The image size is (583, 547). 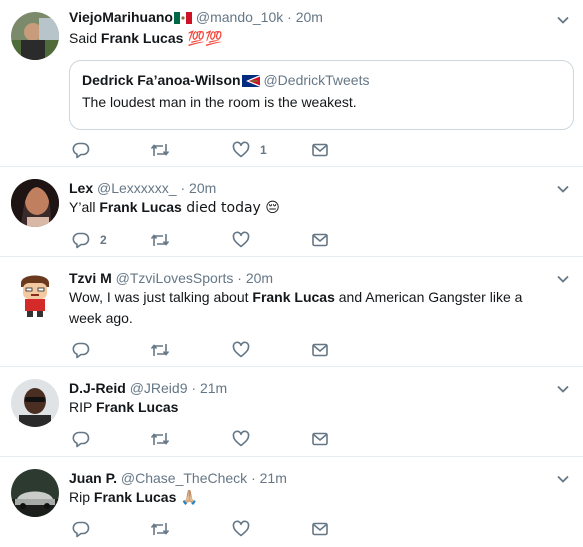 I want to click on tweet-header: Lex @Lexxxxxx_ · 20m, so click(x=142, y=188).